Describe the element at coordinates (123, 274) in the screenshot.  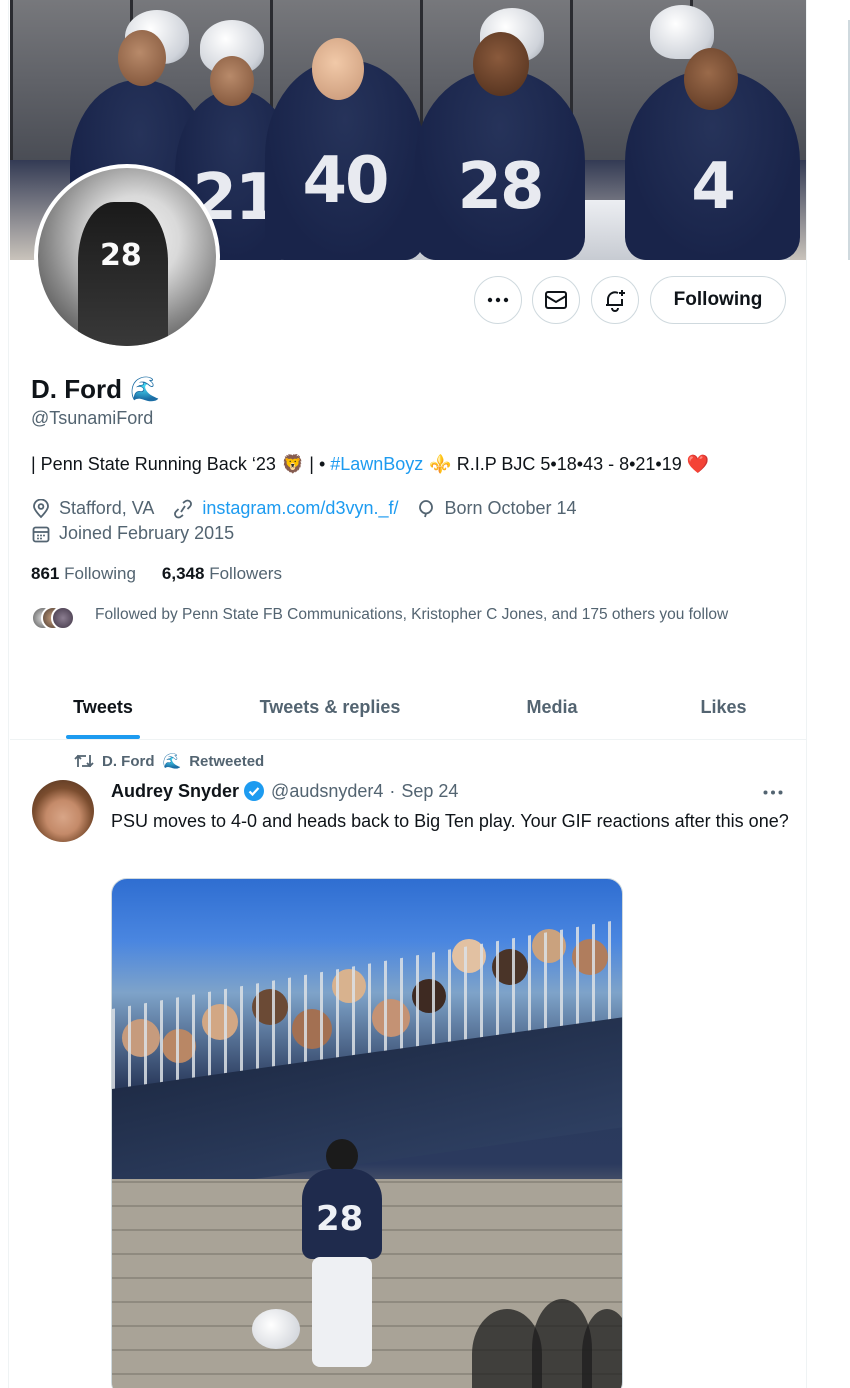
I see `avatar-figure` at that location.